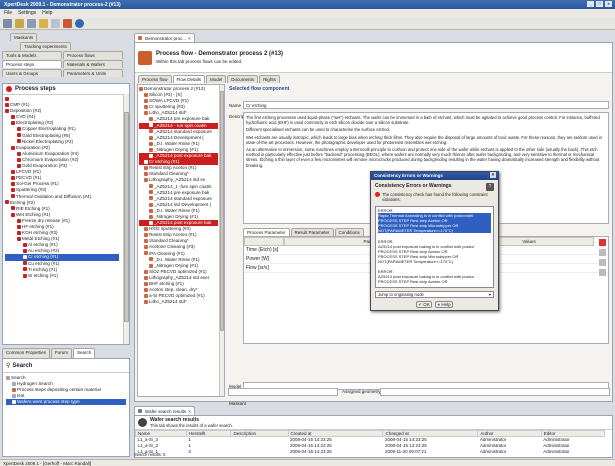 The height and width of the screenshot is (466, 615). What do you see at coordinates (602, 252) in the screenshot?
I see `grid-up-icon` at bounding box center [602, 252].